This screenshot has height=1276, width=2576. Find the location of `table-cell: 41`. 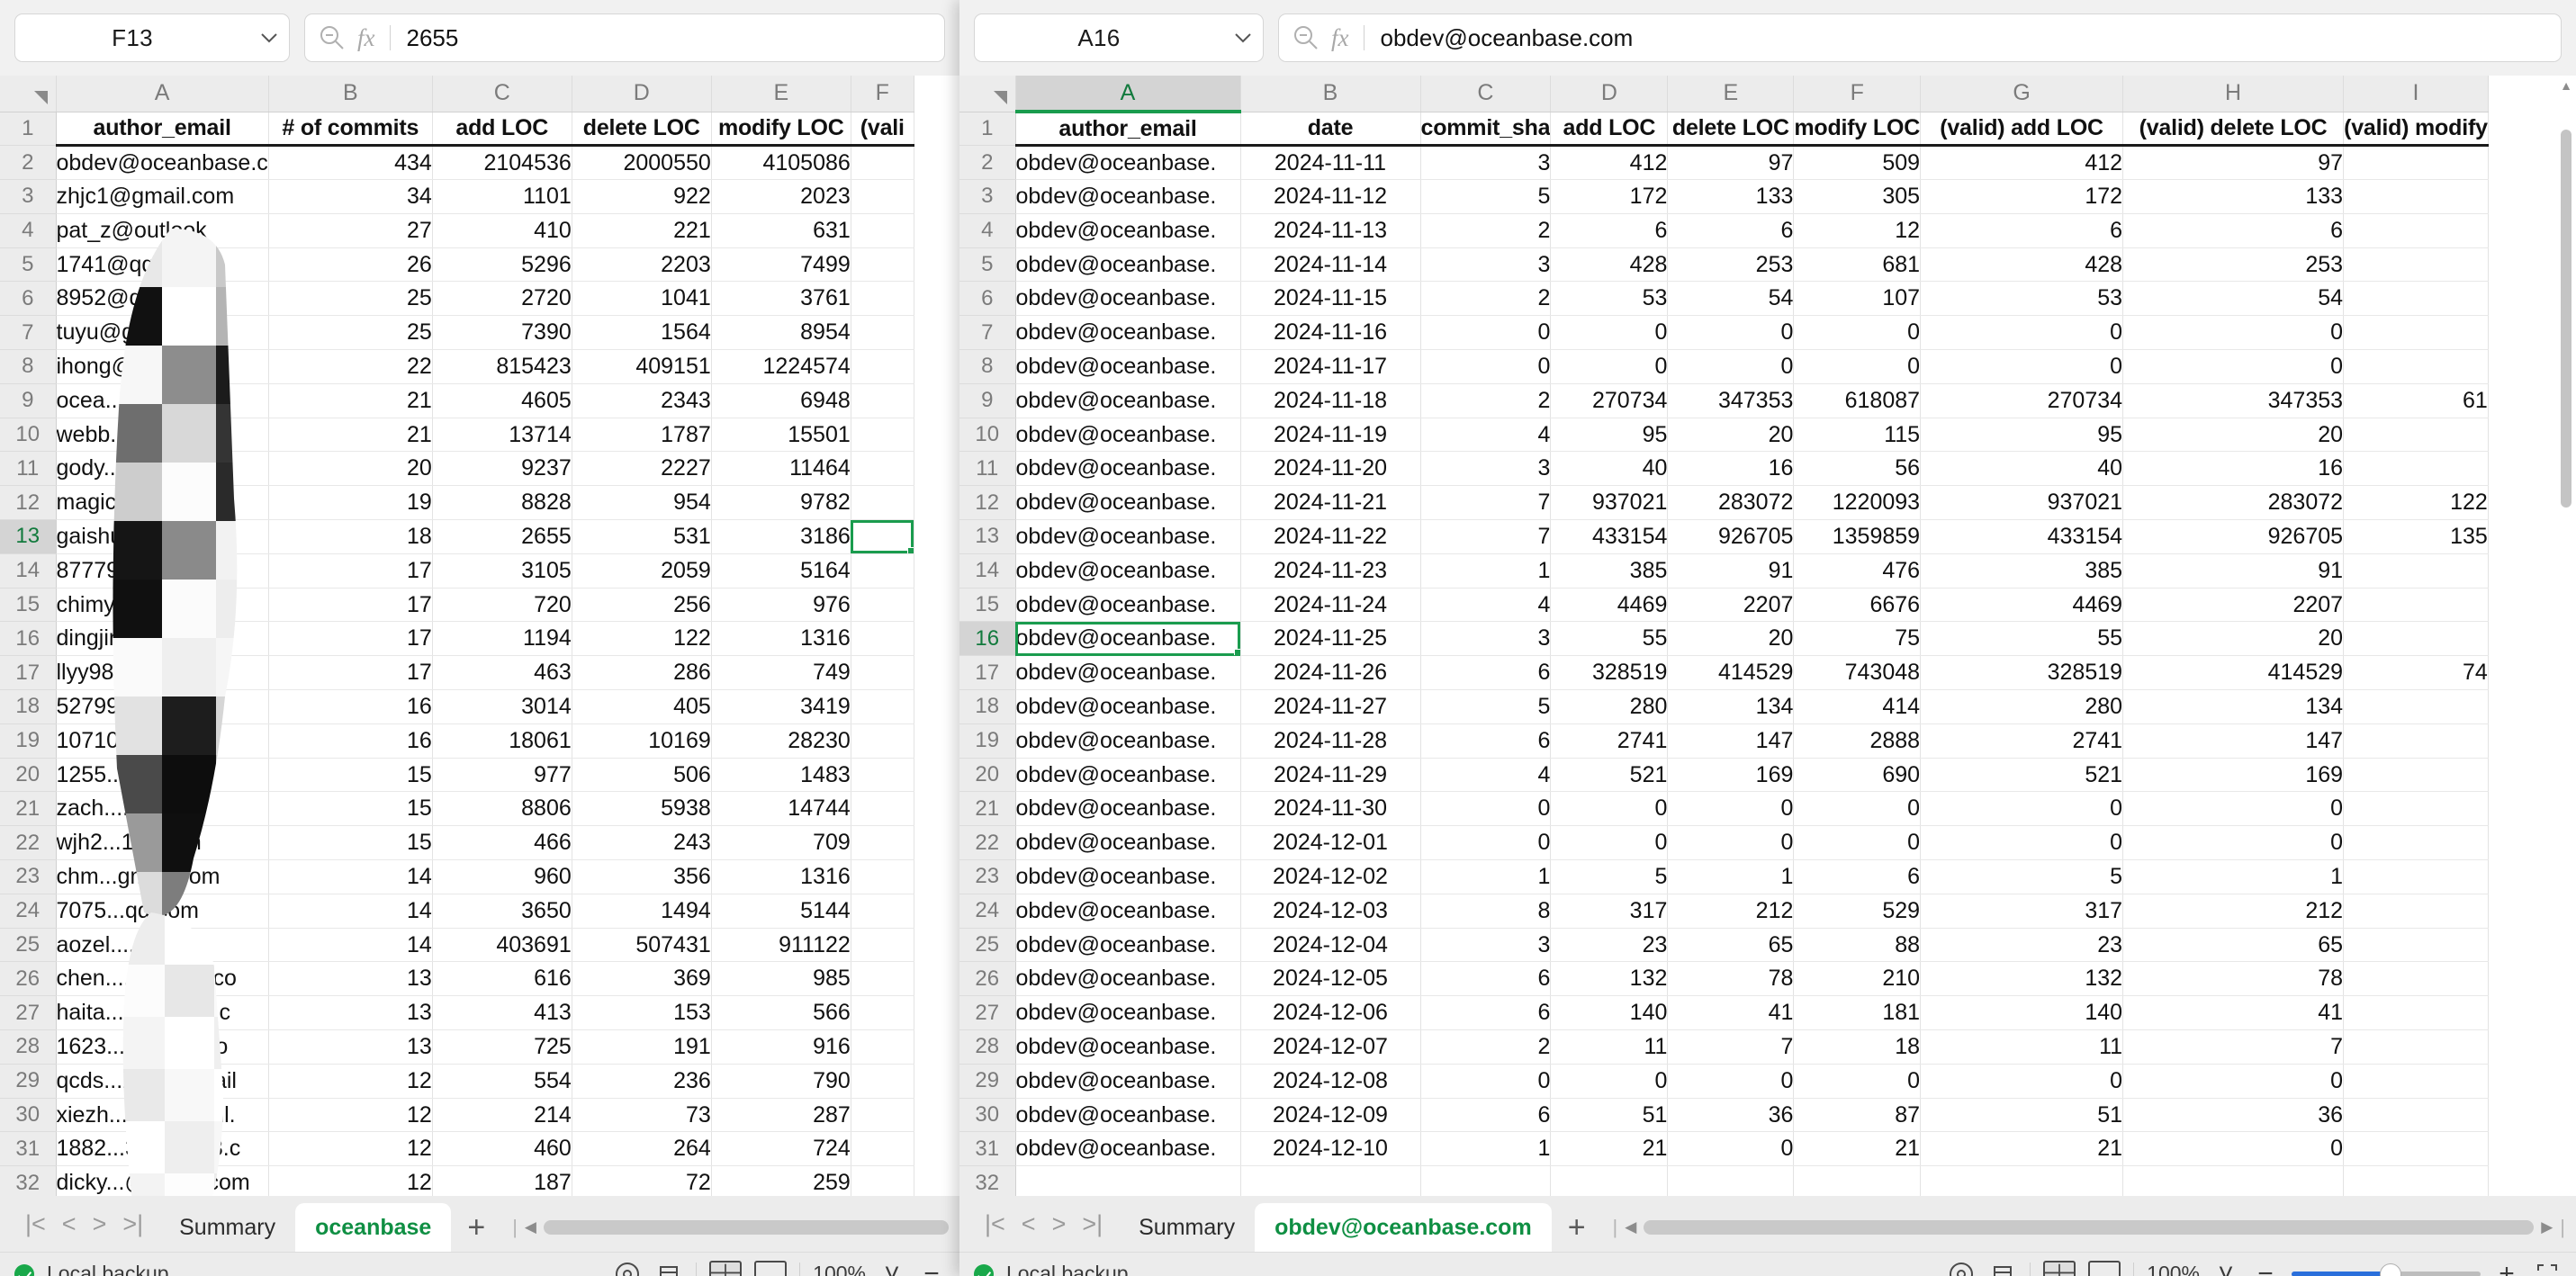

table-cell: 41 is located at coordinates (1731, 1013).